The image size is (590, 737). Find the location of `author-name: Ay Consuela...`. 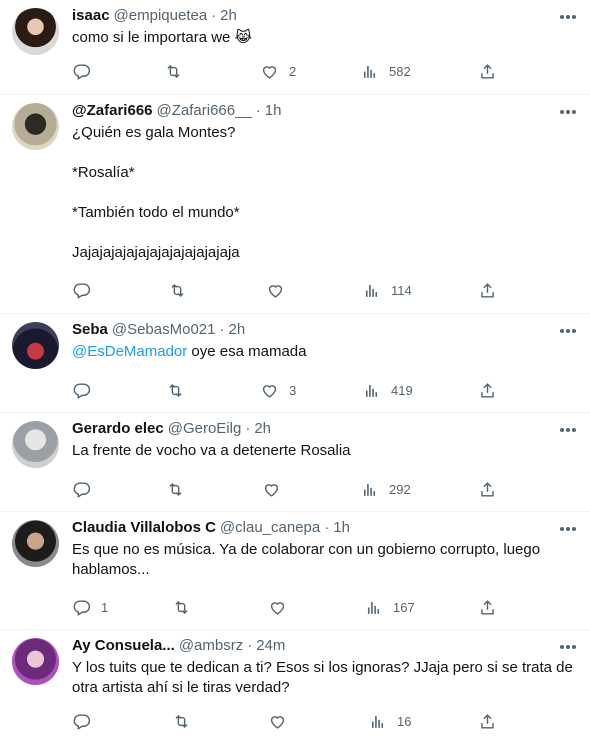

author-name: Ay Consuela... is located at coordinates (123, 646).